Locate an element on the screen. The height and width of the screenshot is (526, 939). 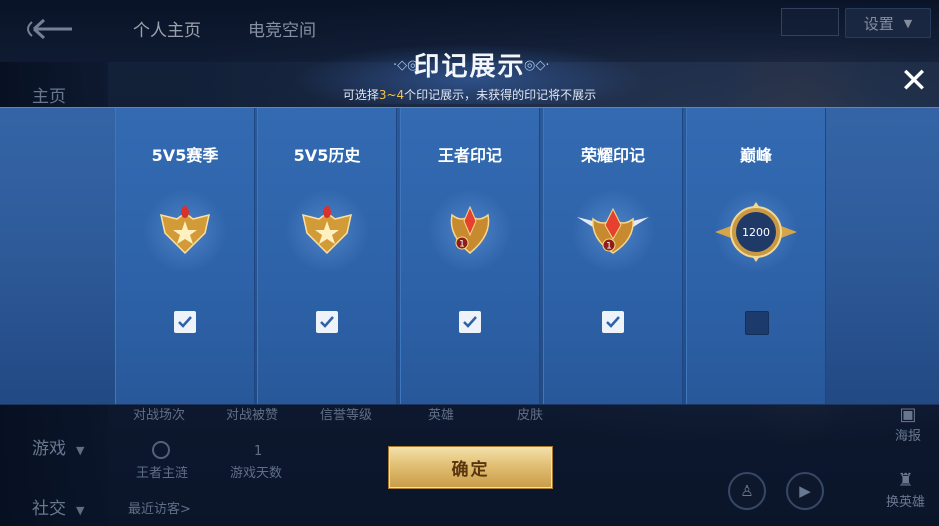
glory-badge: 1 is located at coordinates (609, 247).